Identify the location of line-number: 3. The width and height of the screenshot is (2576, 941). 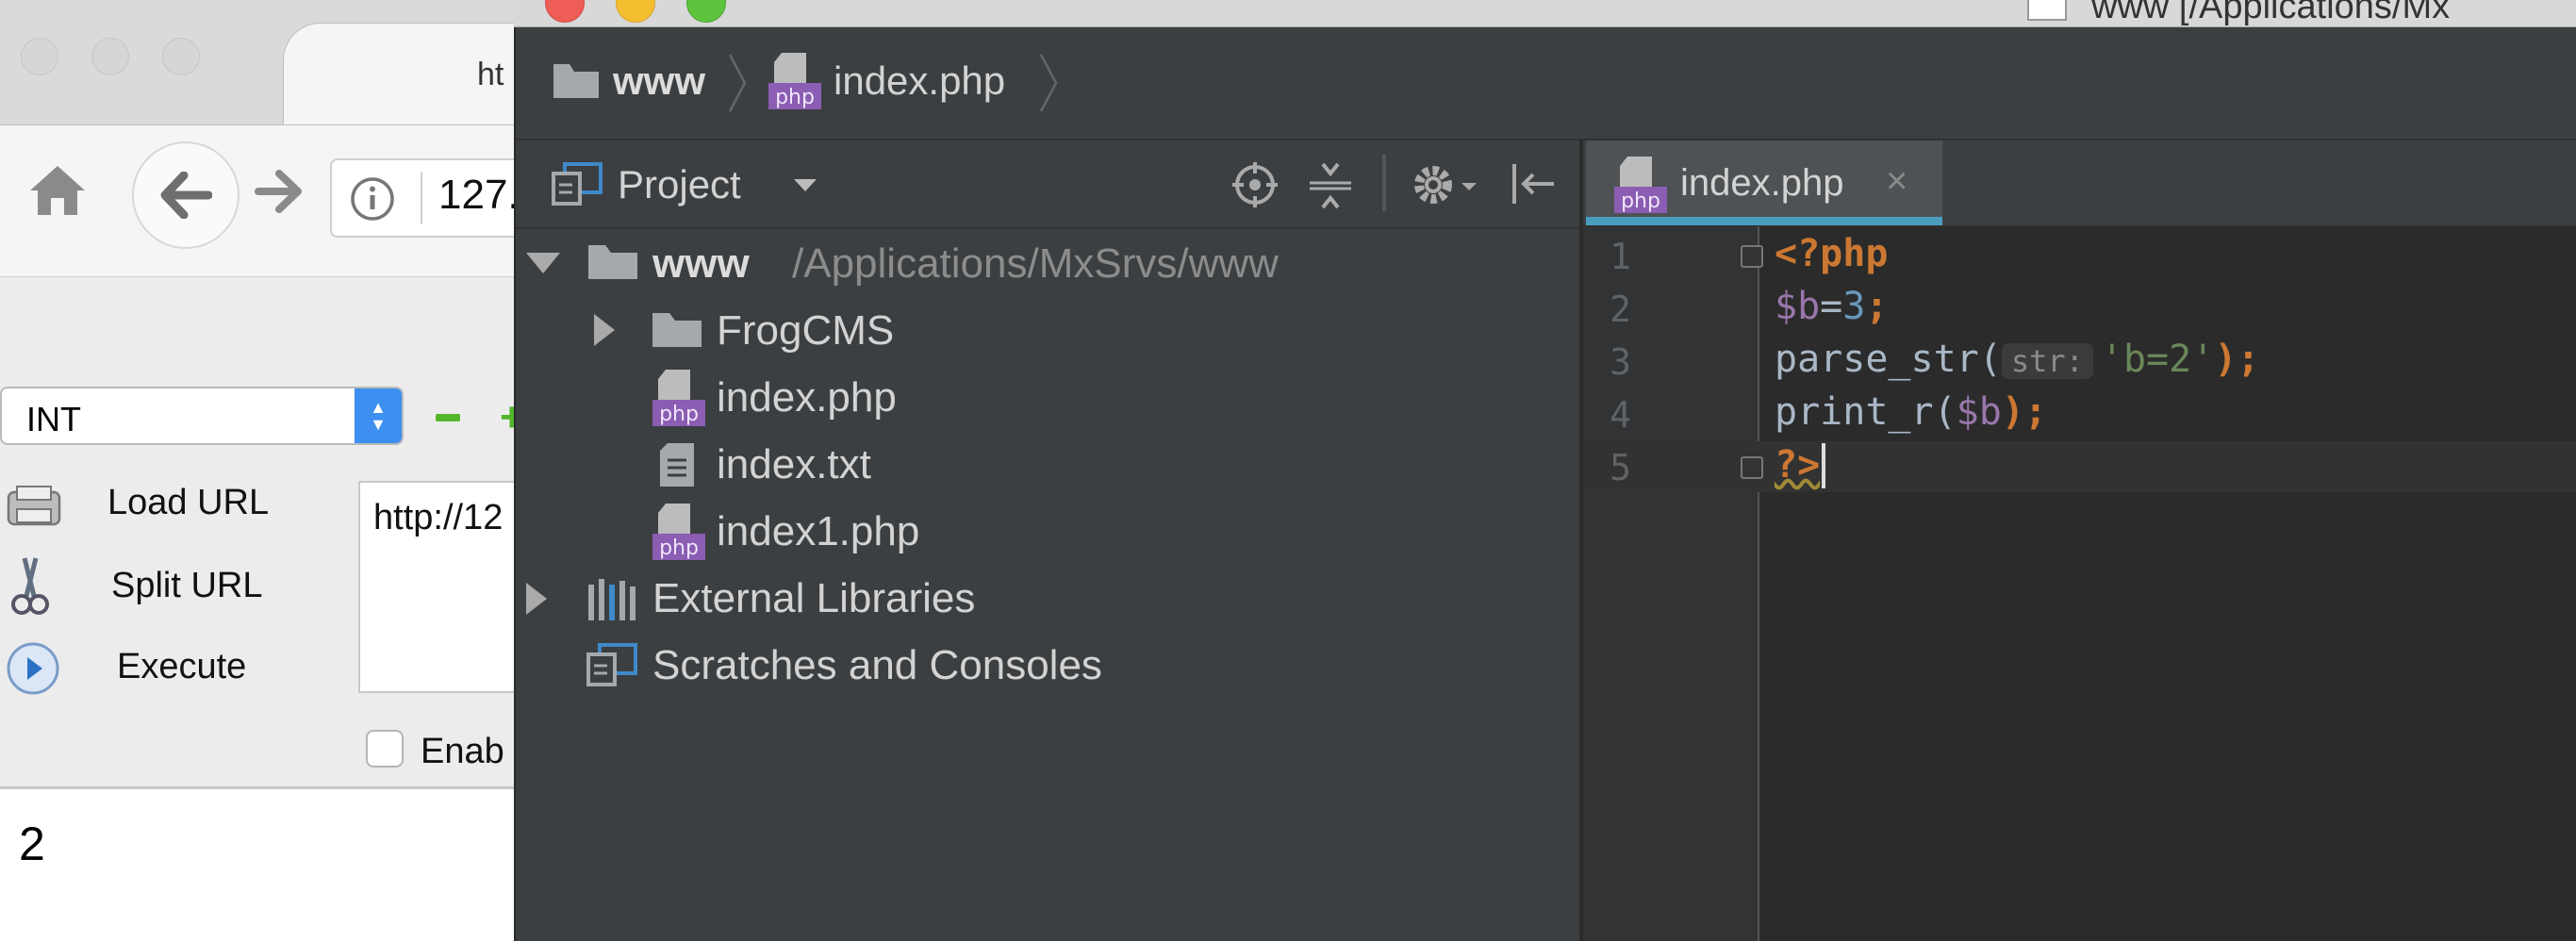
(1620, 362).